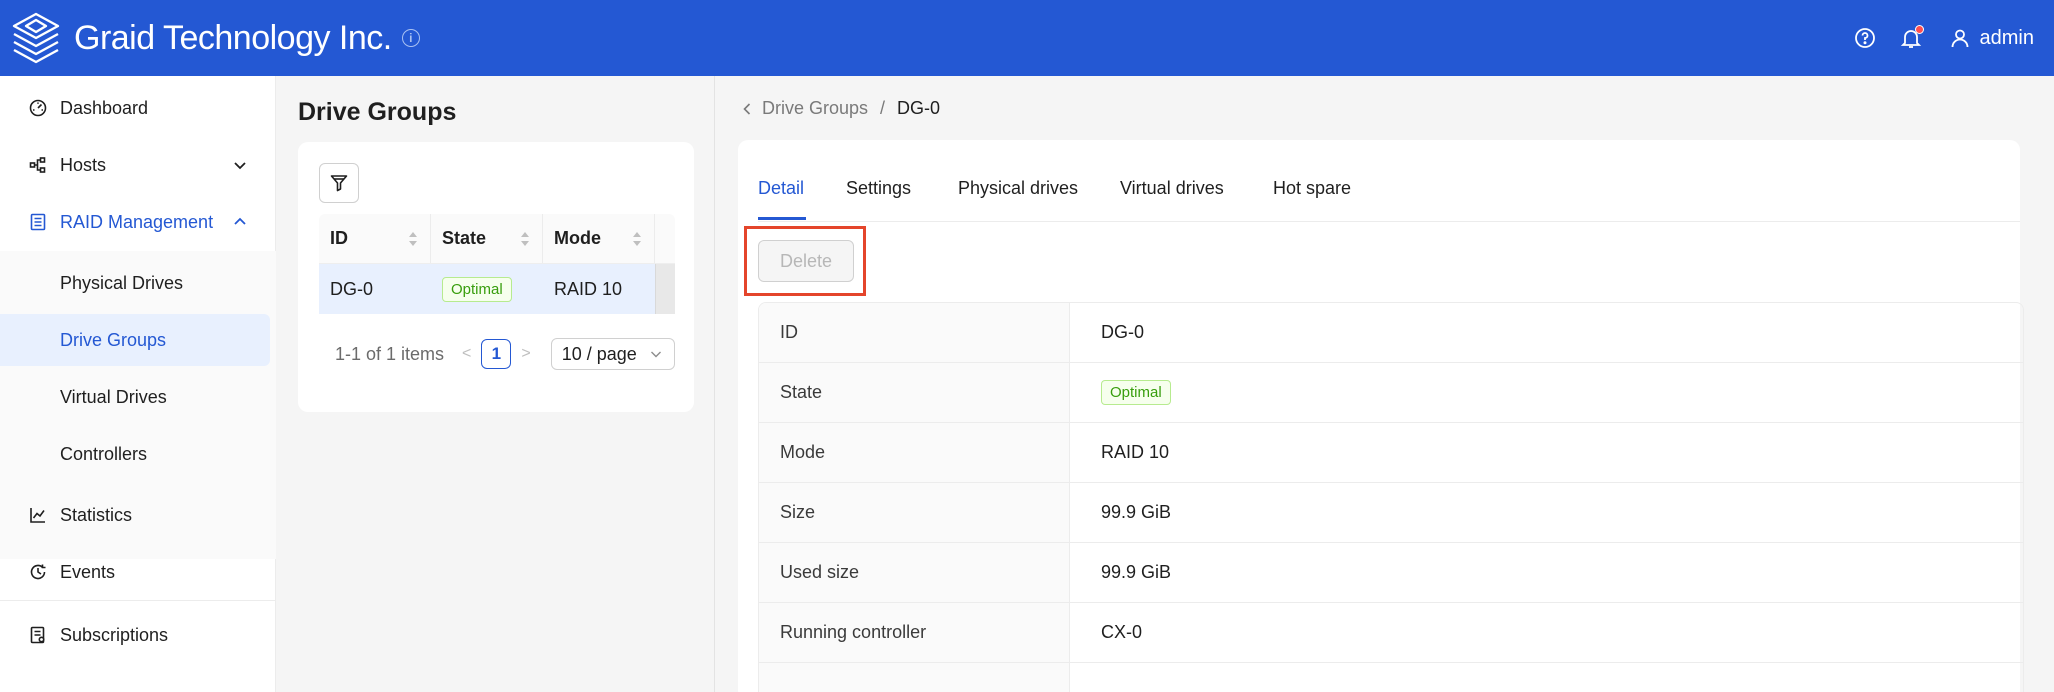  Describe the element at coordinates (390, 353) in the screenshot. I see `pagination-summary: 1-1 of 1 items` at that location.